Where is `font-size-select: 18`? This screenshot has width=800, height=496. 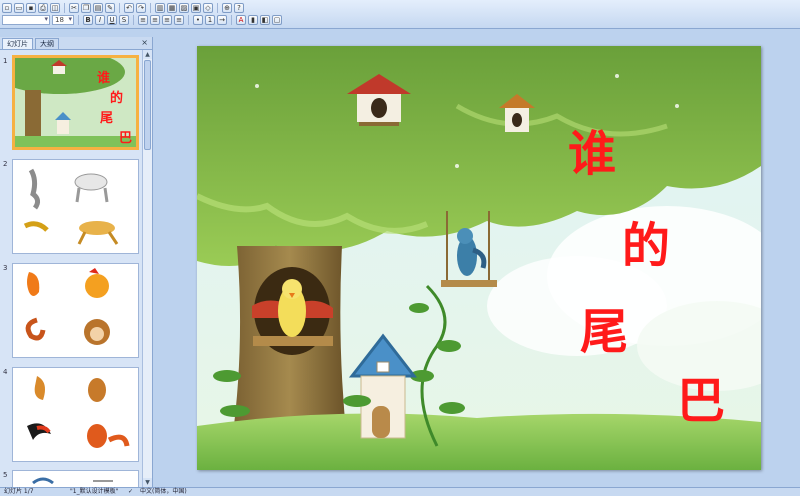 font-size-select: 18 is located at coordinates (63, 20).